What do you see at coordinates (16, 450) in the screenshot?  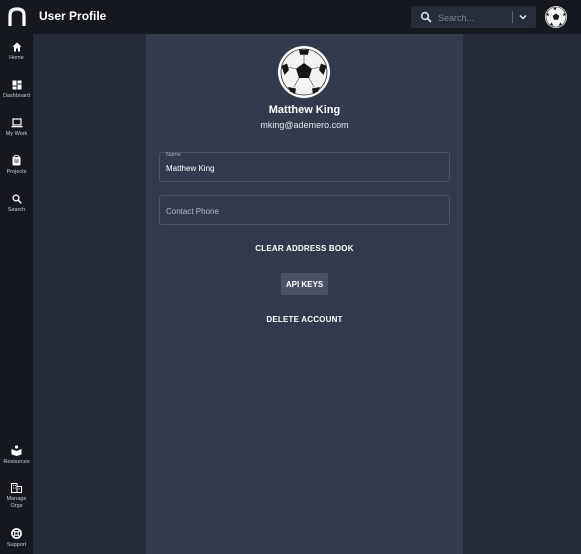 I see `resources-icon` at bounding box center [16, 450].